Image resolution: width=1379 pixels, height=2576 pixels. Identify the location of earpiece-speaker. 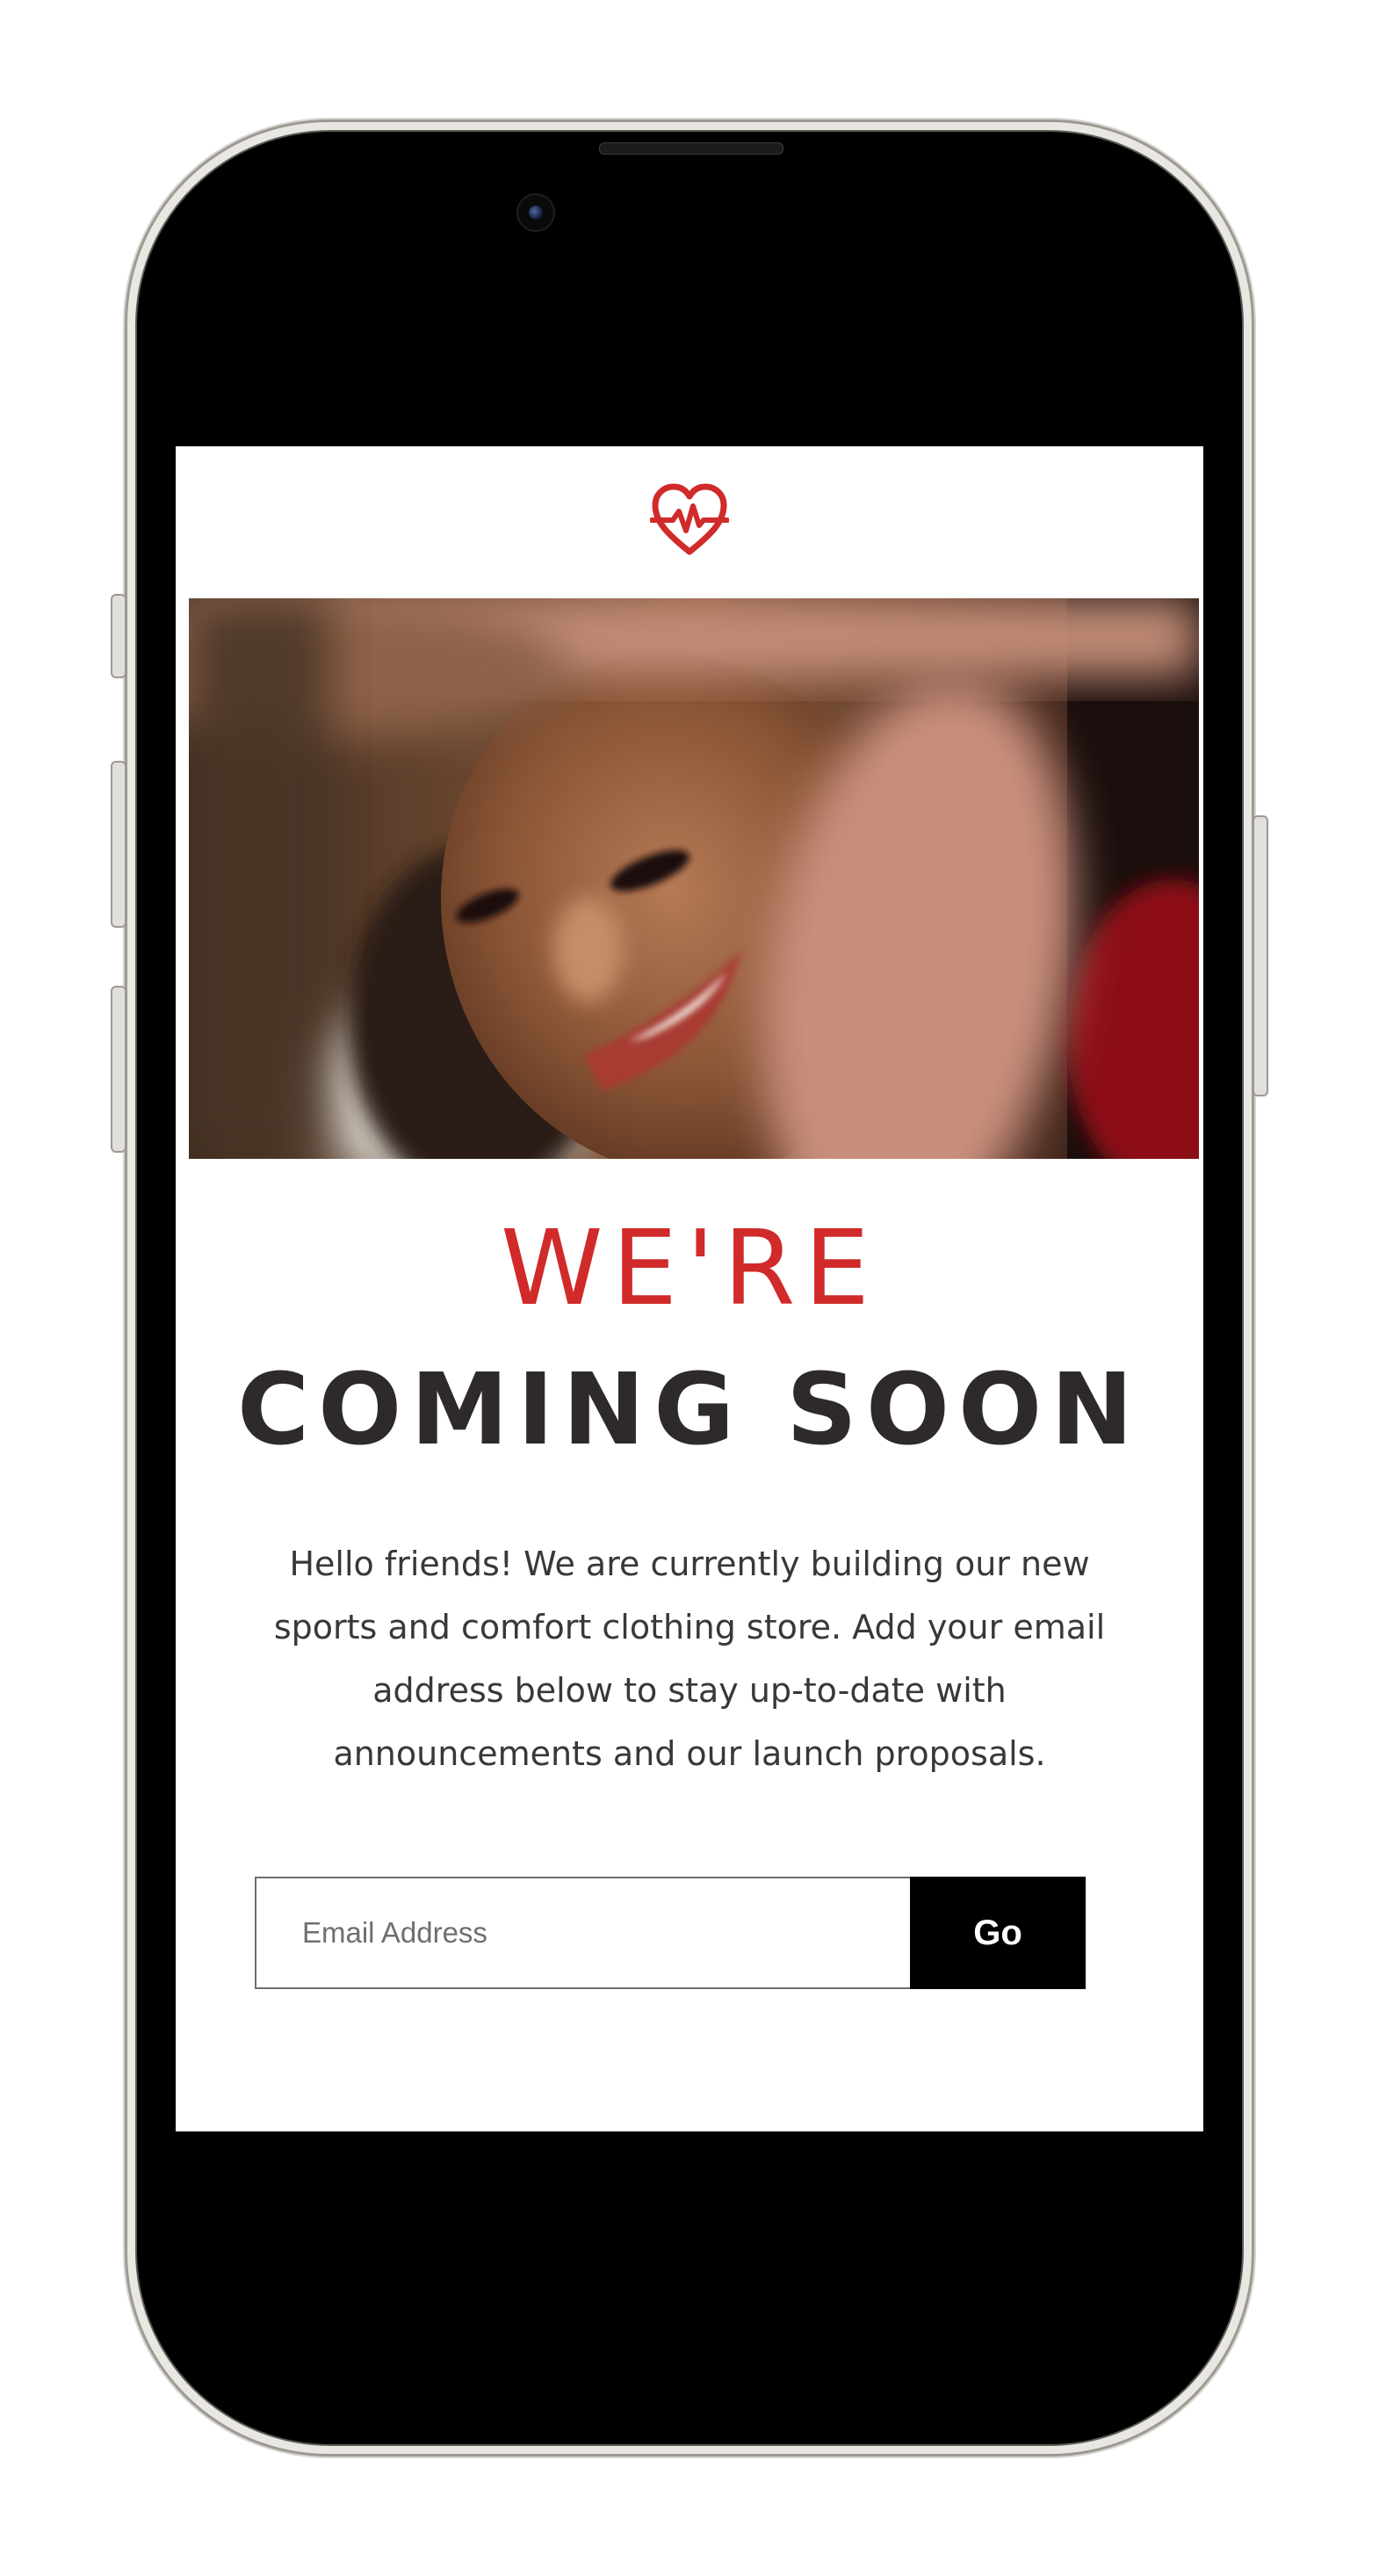
(691, 148).